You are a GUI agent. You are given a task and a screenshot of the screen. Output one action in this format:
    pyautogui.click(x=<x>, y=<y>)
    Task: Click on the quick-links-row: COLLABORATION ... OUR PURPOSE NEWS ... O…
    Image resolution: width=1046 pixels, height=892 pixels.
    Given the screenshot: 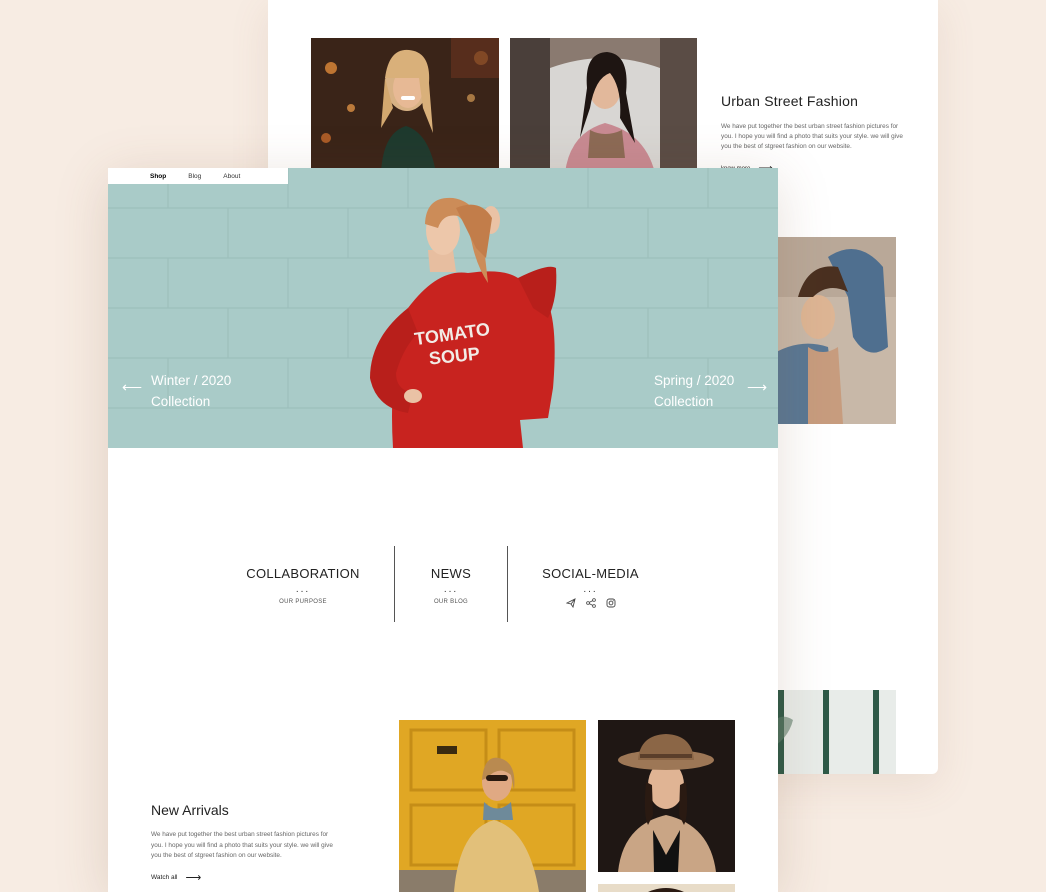 What is the action you would take?
    pyautogui.click(x=443, y=585)
    